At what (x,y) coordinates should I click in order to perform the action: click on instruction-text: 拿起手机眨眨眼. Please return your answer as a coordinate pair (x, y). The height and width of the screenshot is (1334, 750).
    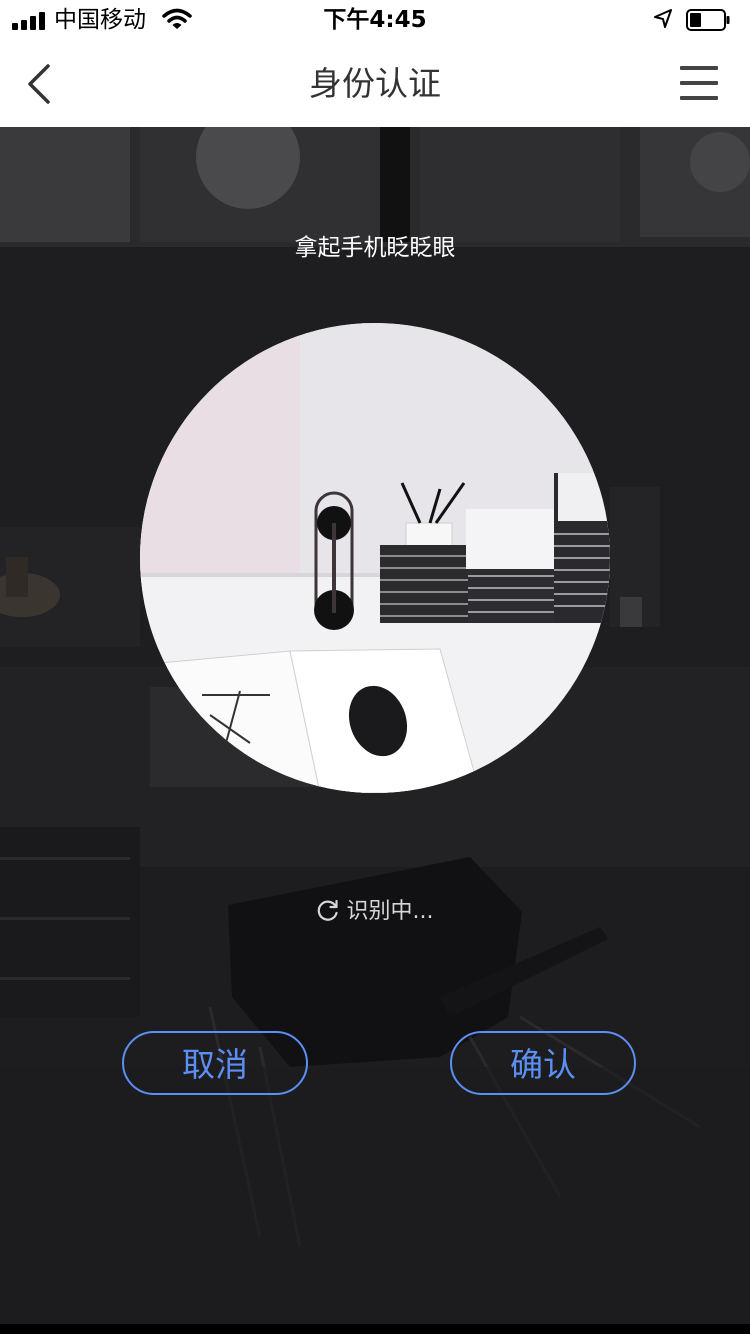
    Looking at the image, I should click on (375, 248).